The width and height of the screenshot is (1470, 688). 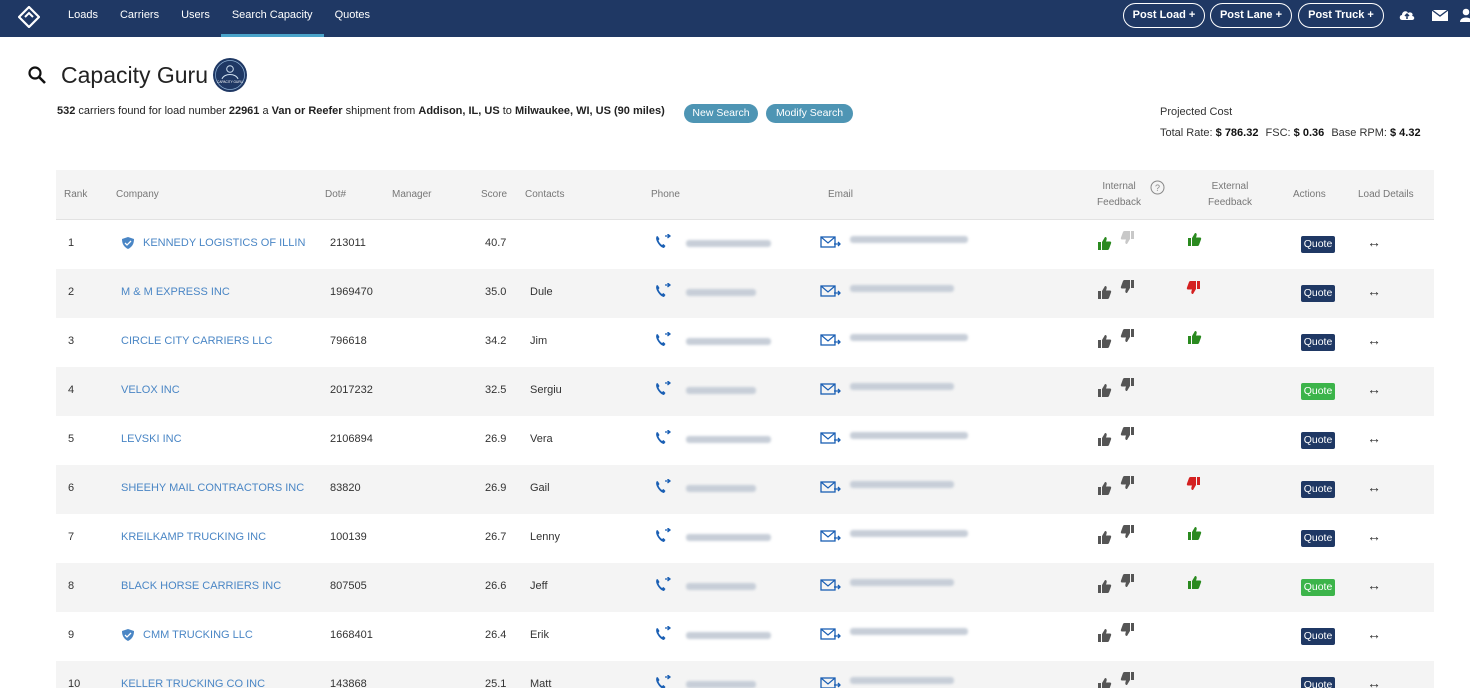 What do you see at coordinates (216, 683) in the screenshot?
I see `company-link: KELLER TRUCKING CO INC` at bounding box center [216, 683].